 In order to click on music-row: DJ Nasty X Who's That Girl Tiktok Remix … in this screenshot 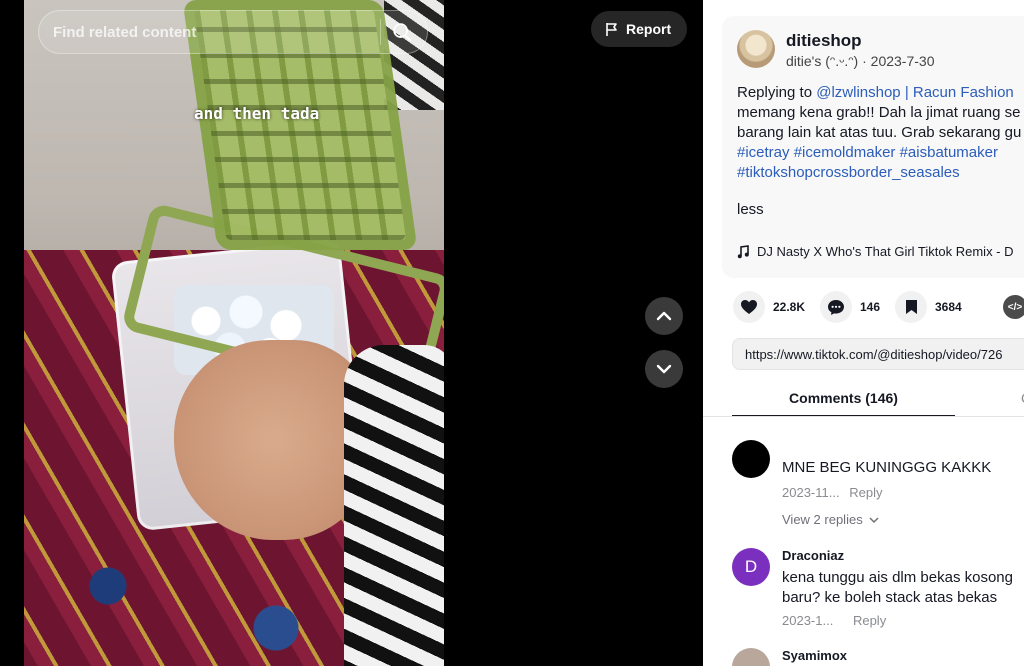, I will do `click(875, 251)`.